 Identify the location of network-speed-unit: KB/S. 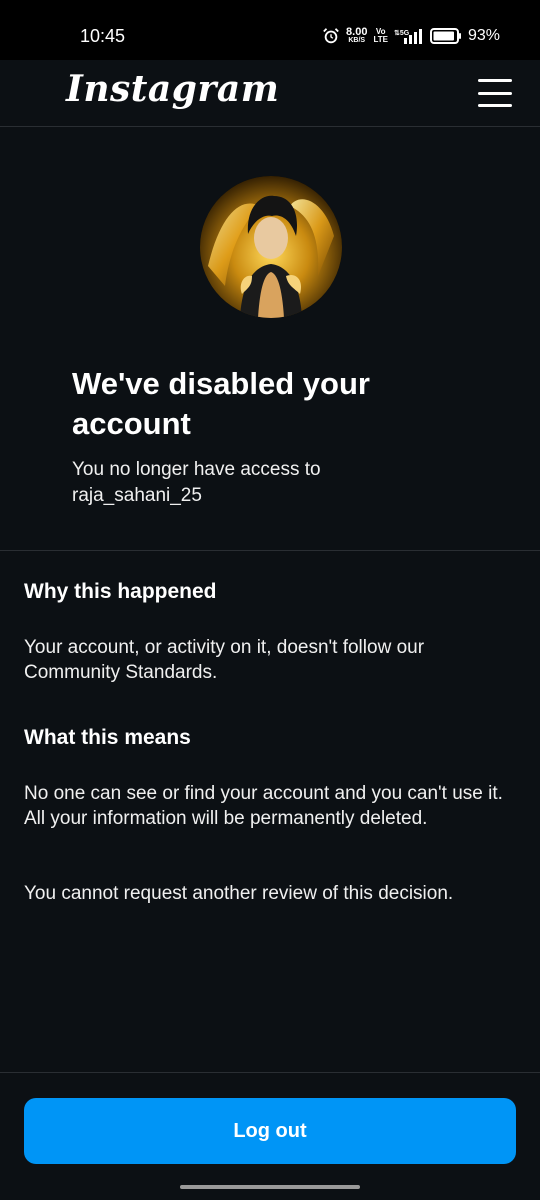
(357, 40).